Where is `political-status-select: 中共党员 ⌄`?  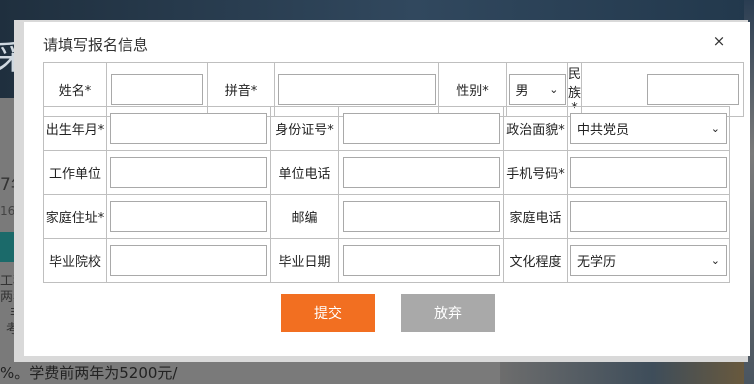 political-status-select: 中共党员 ⌄ is located at coordinates (648, 128).